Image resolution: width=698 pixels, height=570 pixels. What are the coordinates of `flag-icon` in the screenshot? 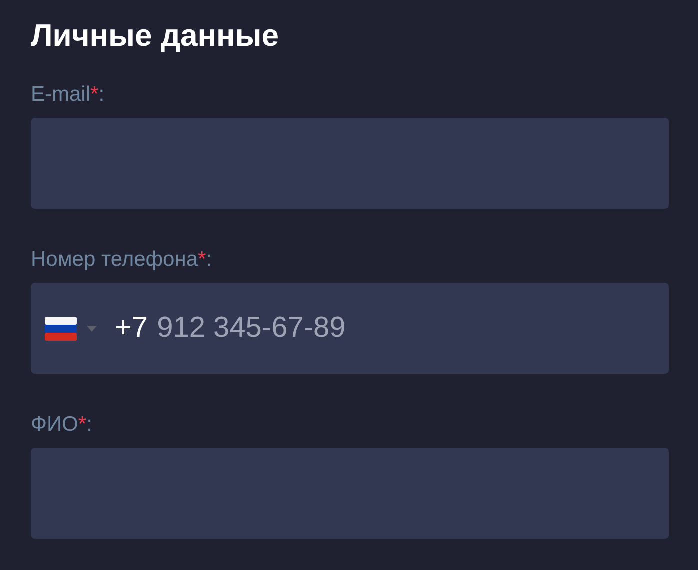 It's located at (61, 328).